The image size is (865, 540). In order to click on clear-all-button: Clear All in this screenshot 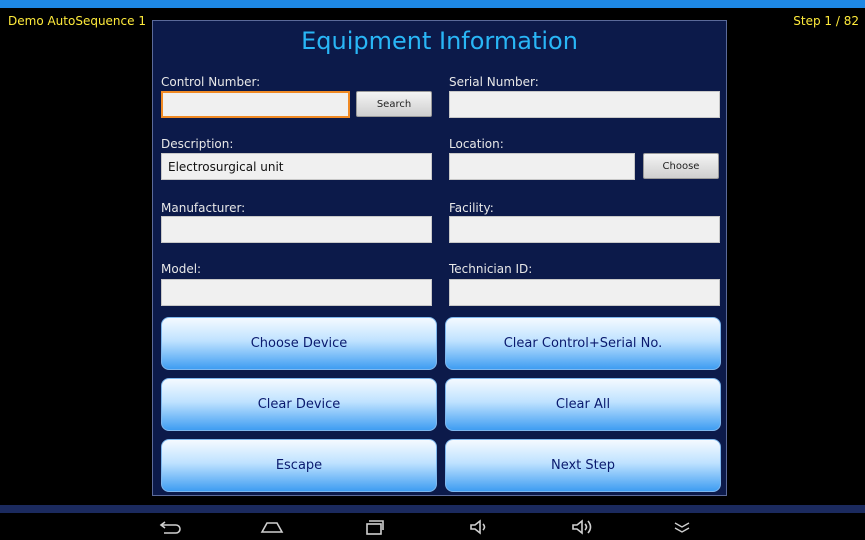, I will do `click(583, 404)`.